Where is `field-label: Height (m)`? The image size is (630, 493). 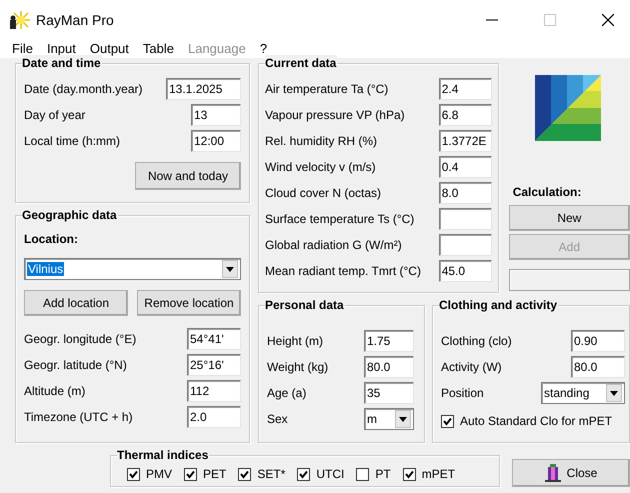 field-label: Height (m) is located at coordinates (295, 341).